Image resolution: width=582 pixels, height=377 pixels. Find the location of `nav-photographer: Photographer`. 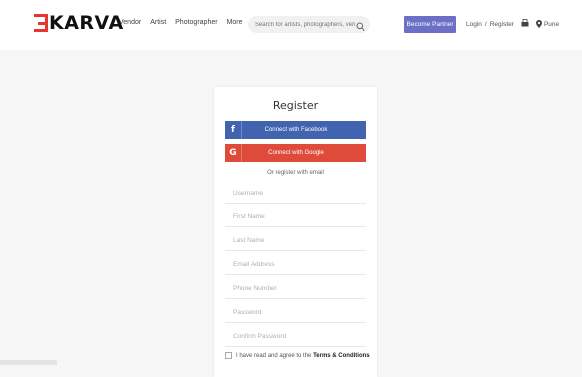

nav-photographer: Photographer is located at coordinates (196, 22).